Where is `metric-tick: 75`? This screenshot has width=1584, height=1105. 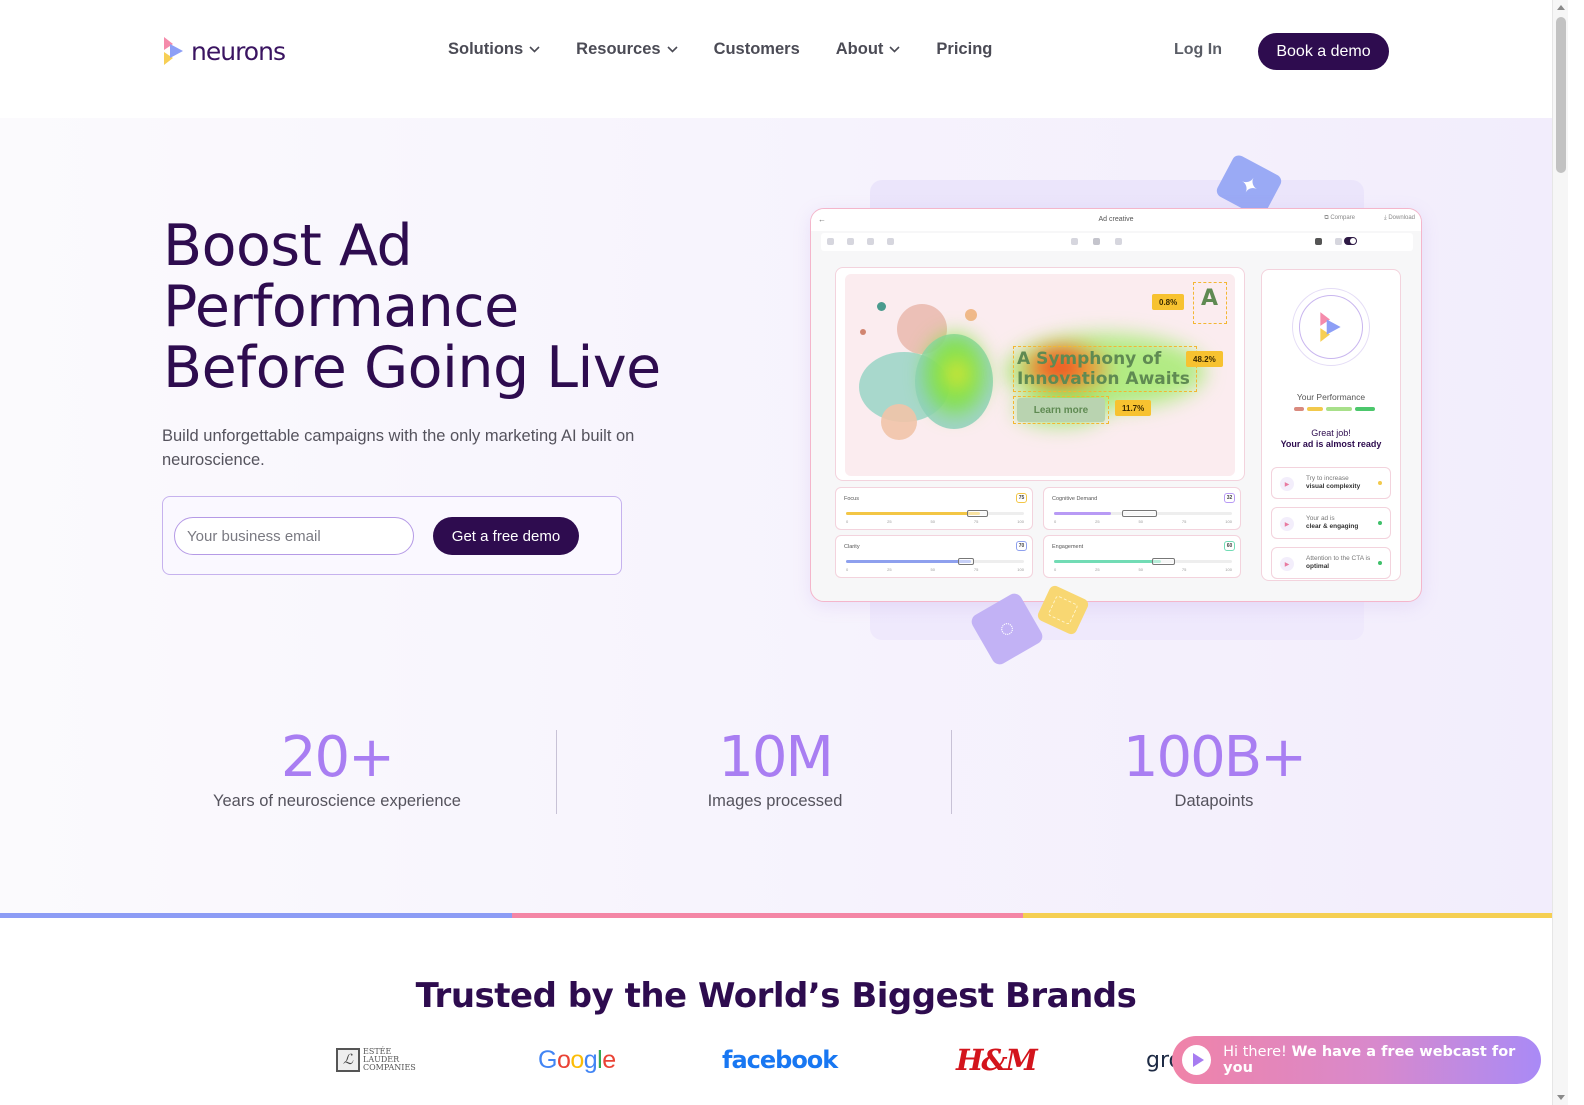
metric-tick: 75 is located at coordinates (976, 569).